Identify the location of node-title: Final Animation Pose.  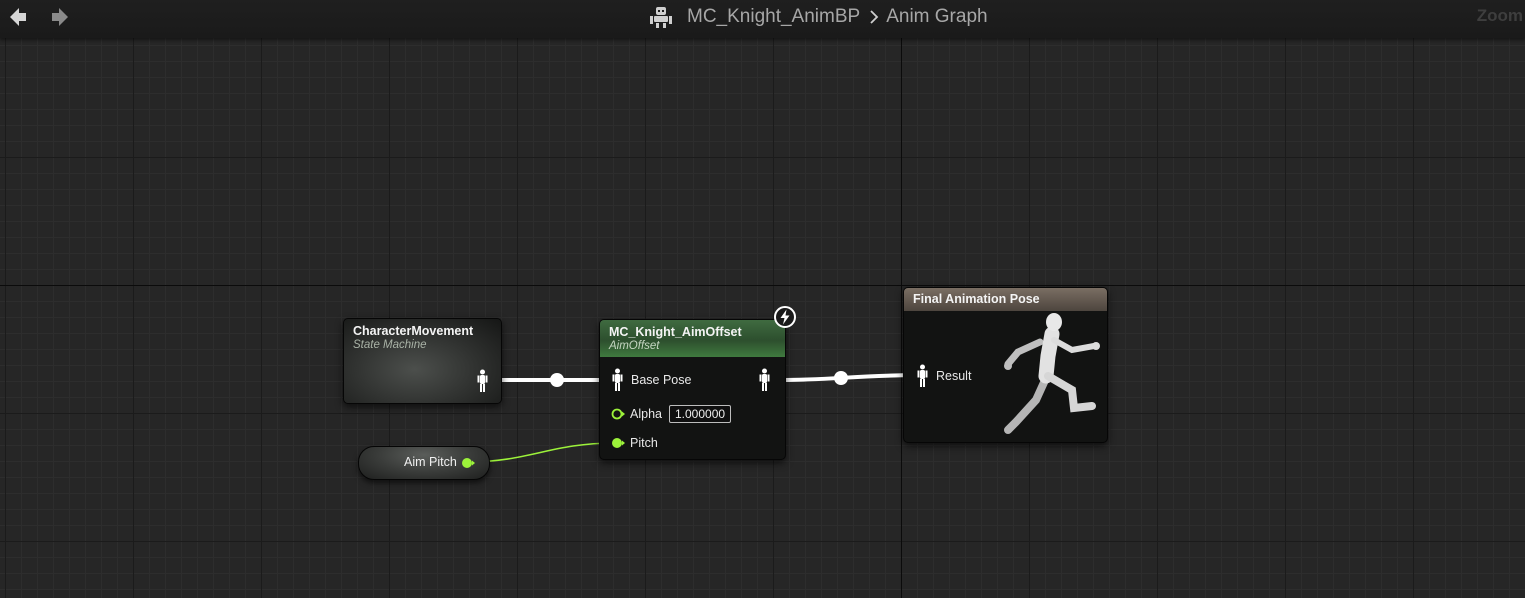
(976, 299).